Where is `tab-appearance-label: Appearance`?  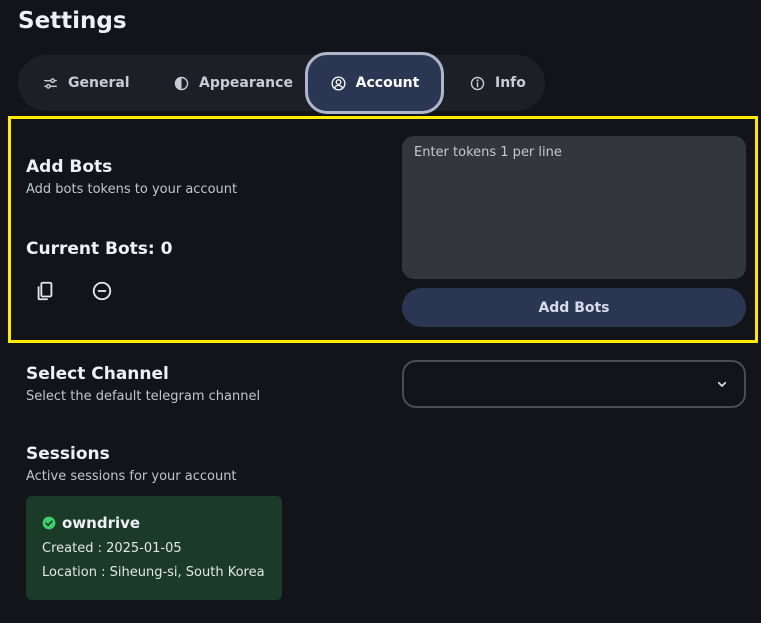
tab-appearance-label: Appearance is located at coordinates (246, 83).